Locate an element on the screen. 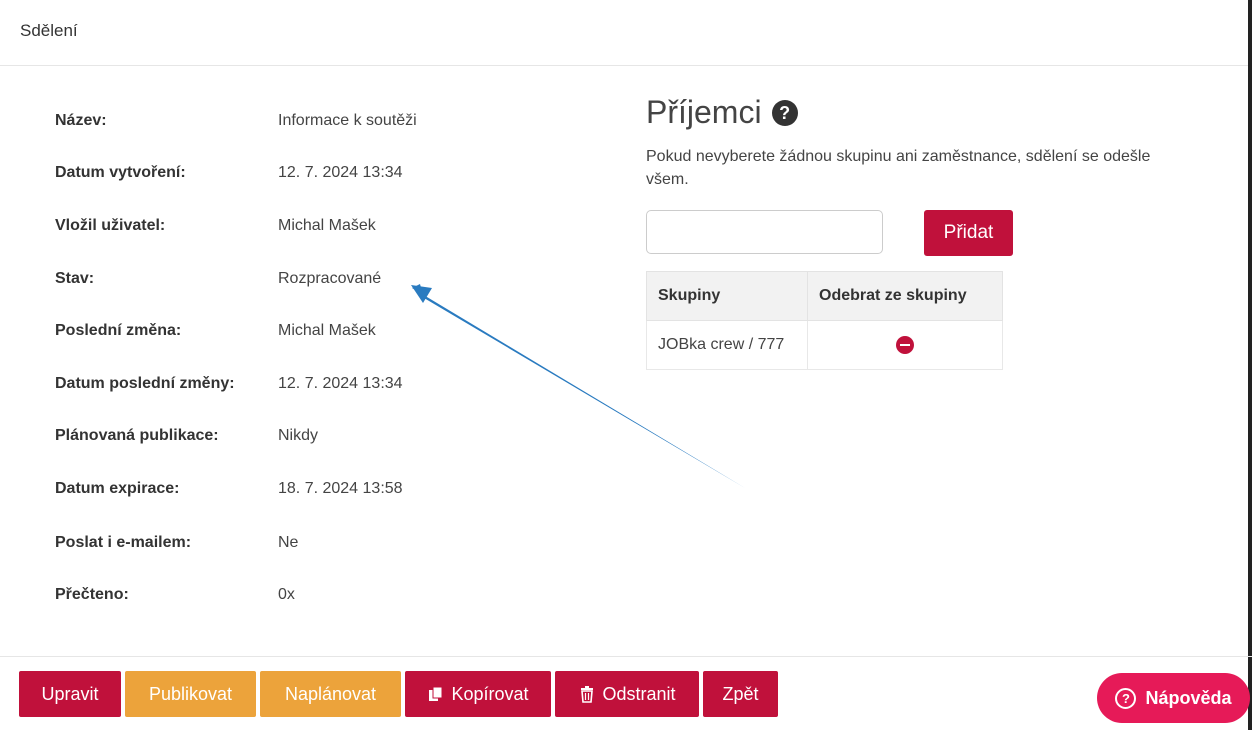 The image size is (1252, 730). edit-button-label: Upravit is located at coordinates (70, 693).